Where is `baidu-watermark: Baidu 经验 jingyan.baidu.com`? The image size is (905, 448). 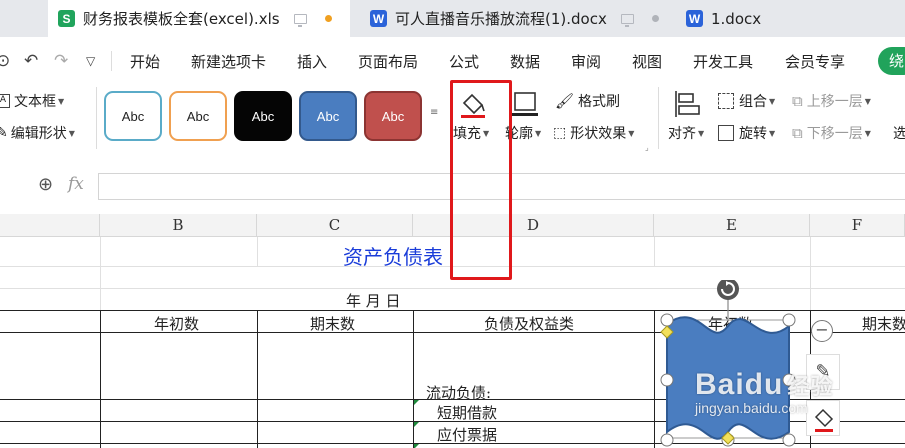
baidu-watermark: Baidu 经验 jingyan.baidu.com is located at coordinates (764, 392).